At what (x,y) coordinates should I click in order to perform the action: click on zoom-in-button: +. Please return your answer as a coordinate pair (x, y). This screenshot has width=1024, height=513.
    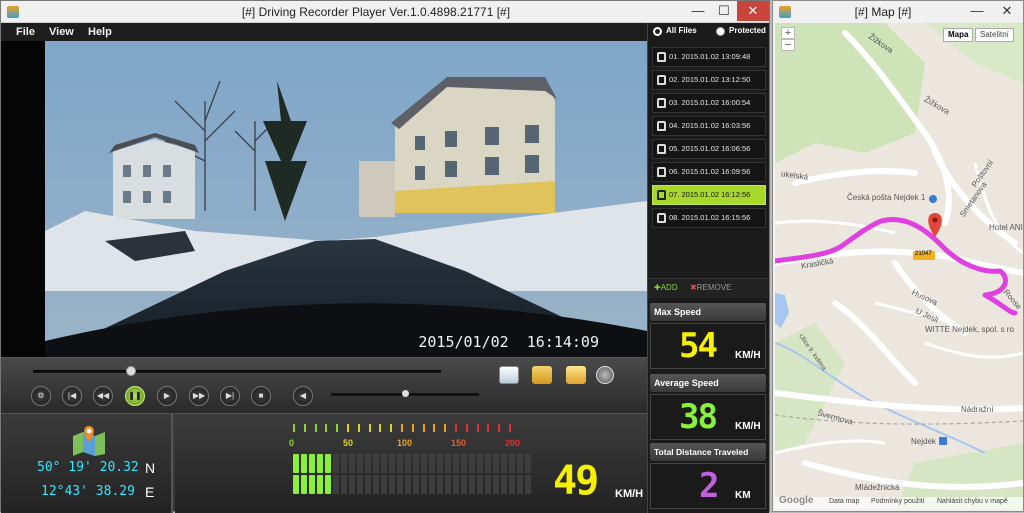
    Looking at the image, I should click on (788, 33).